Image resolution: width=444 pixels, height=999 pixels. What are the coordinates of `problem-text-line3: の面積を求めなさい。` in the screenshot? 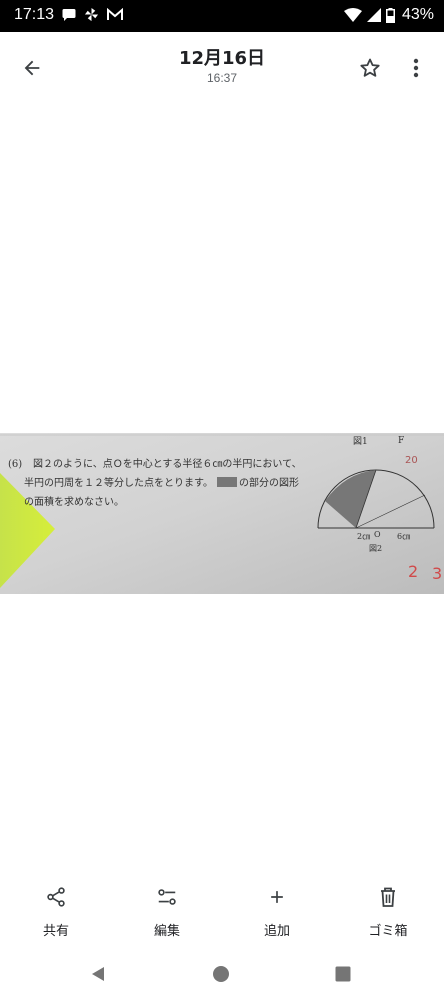 It's located at (74, 501).